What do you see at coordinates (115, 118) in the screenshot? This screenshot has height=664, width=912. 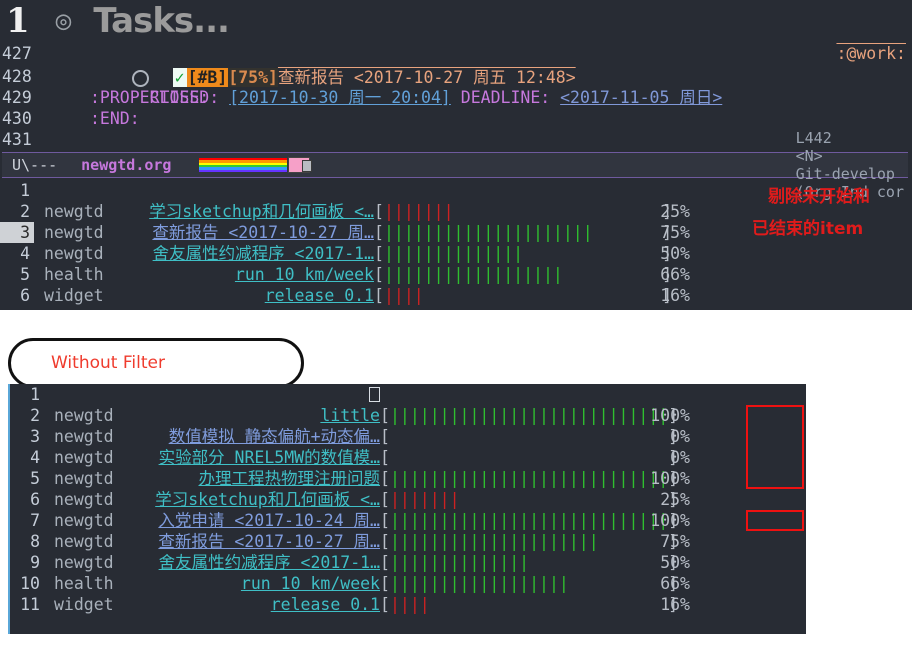 I see `properties-drawer-end: :END:` at bounding box center [115, 118].